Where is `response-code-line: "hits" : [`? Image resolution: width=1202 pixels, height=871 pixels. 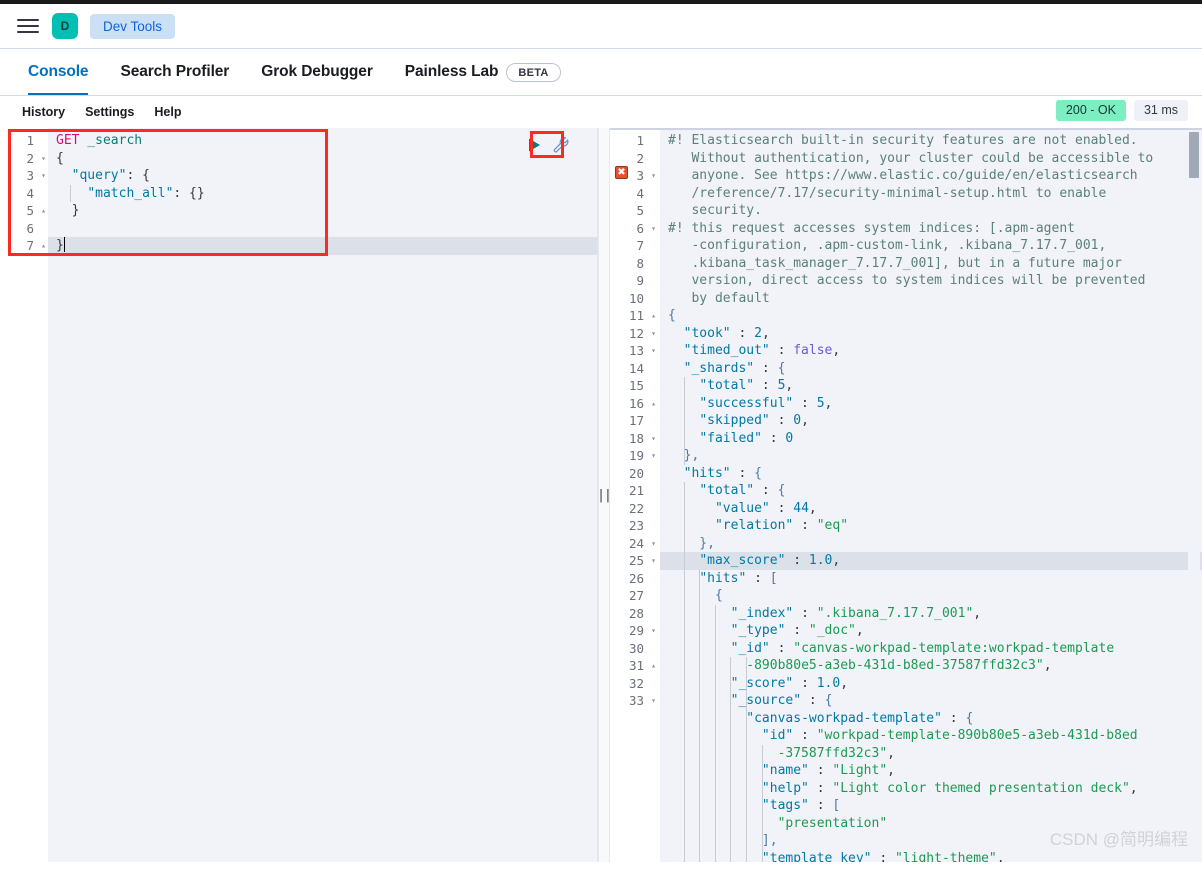
response-code-line: "hits" : [ is located at coordinates (931, 578).